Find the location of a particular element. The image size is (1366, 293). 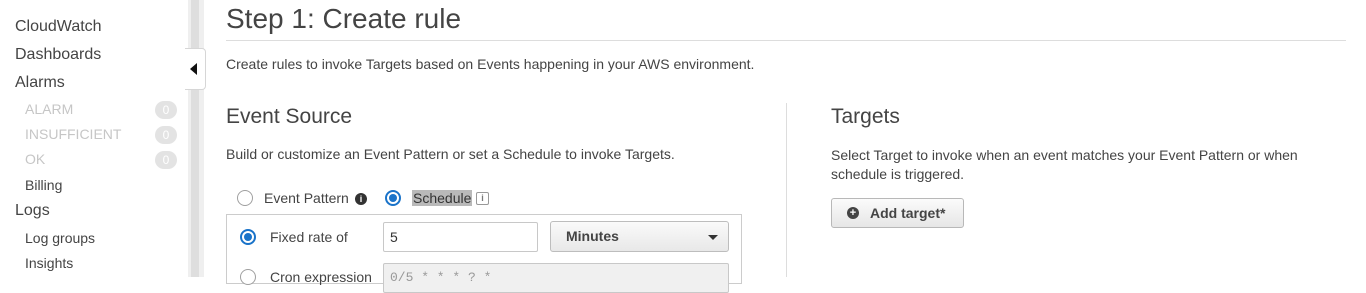

insufficient-count-badge: 0 is located at coordinates (166, 135).